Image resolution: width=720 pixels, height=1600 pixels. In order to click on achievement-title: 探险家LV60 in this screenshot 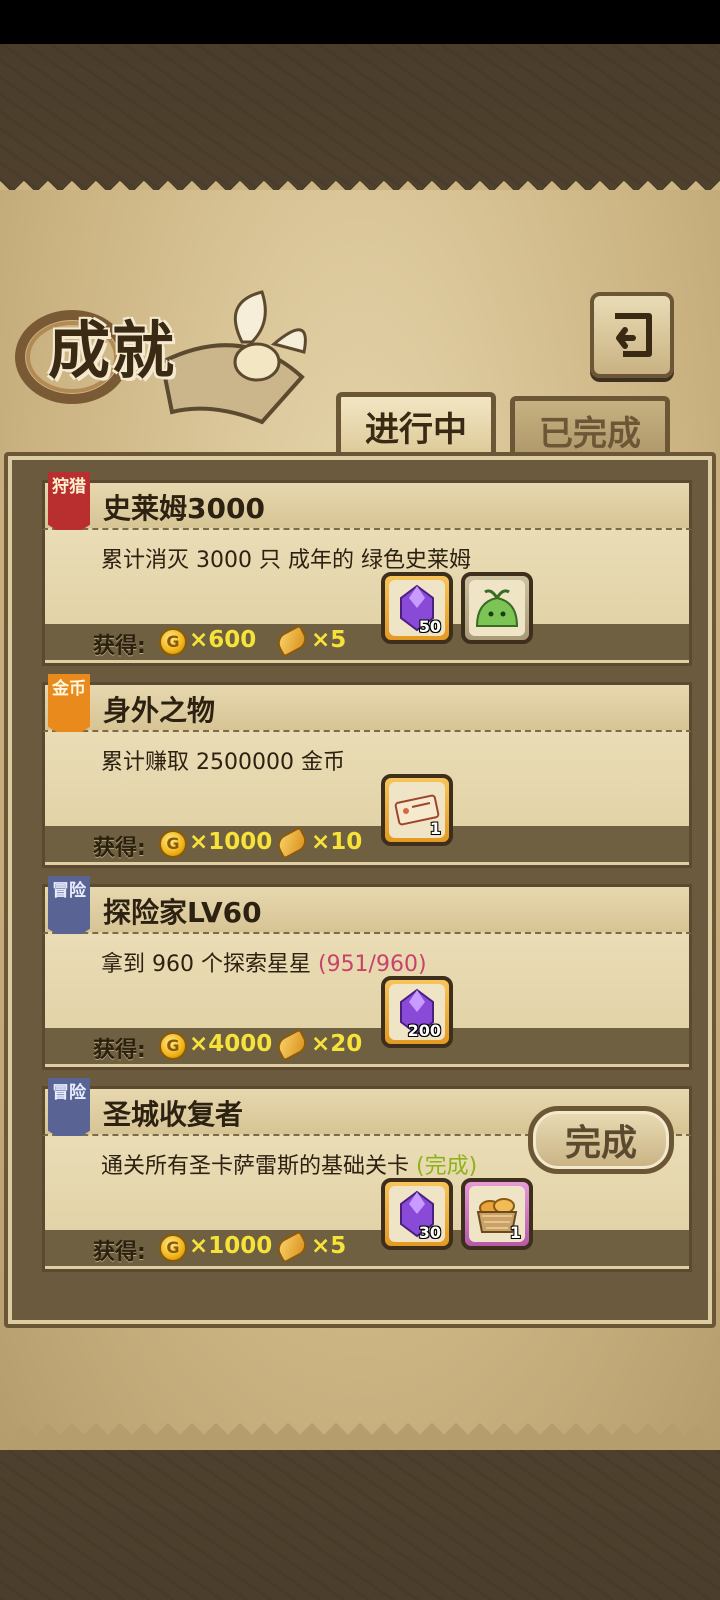, I will do `click(182, 912)`.